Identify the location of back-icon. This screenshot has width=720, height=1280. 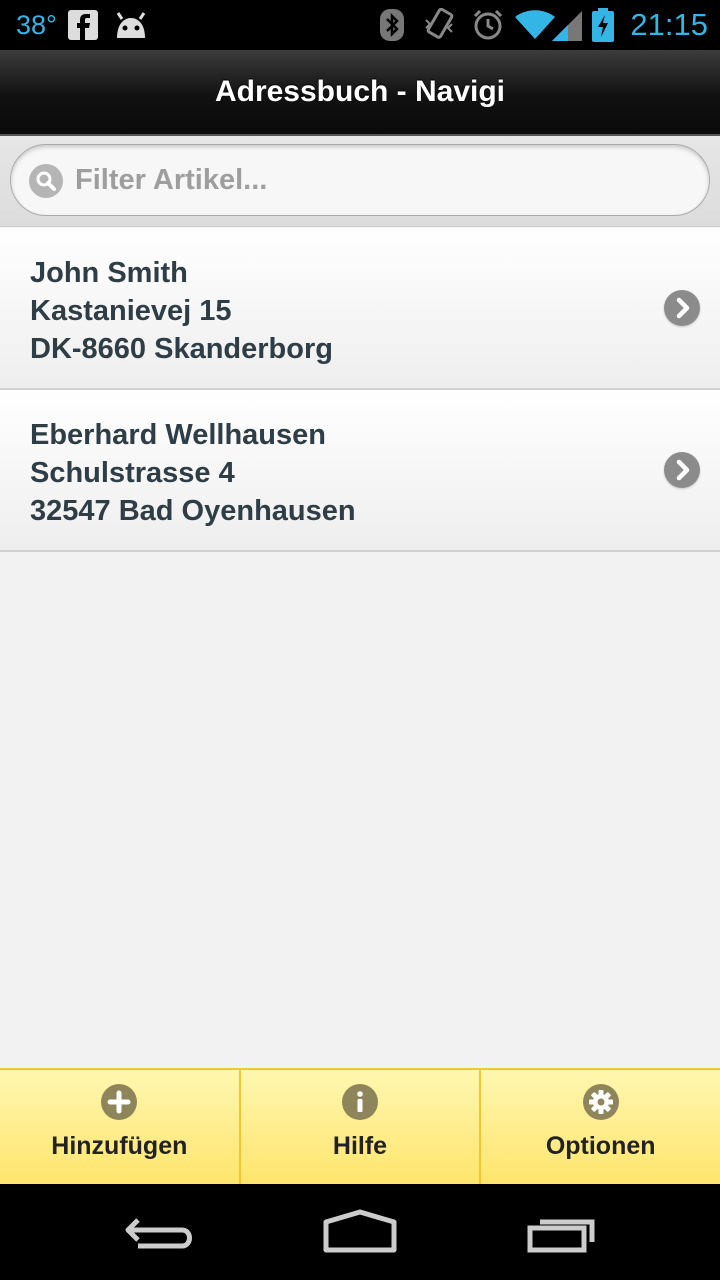
(160, 1232).